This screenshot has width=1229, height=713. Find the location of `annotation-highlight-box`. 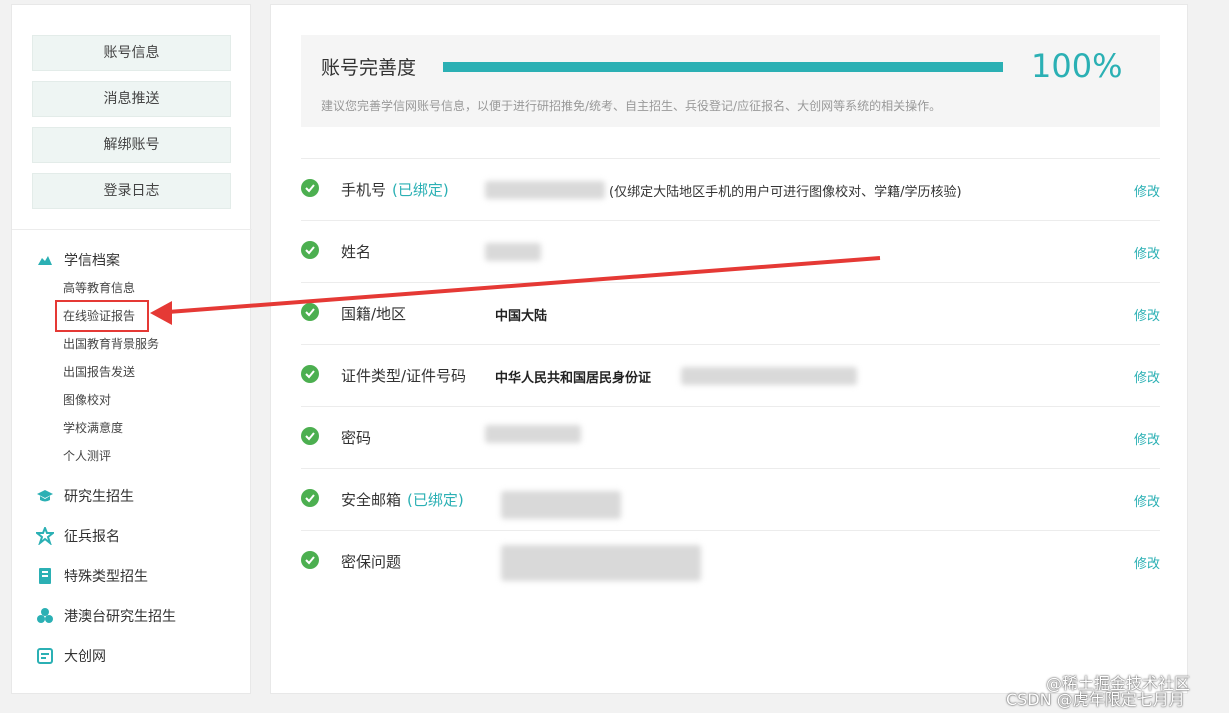

annotation-highlight-box is located at coordinates (102, 316).